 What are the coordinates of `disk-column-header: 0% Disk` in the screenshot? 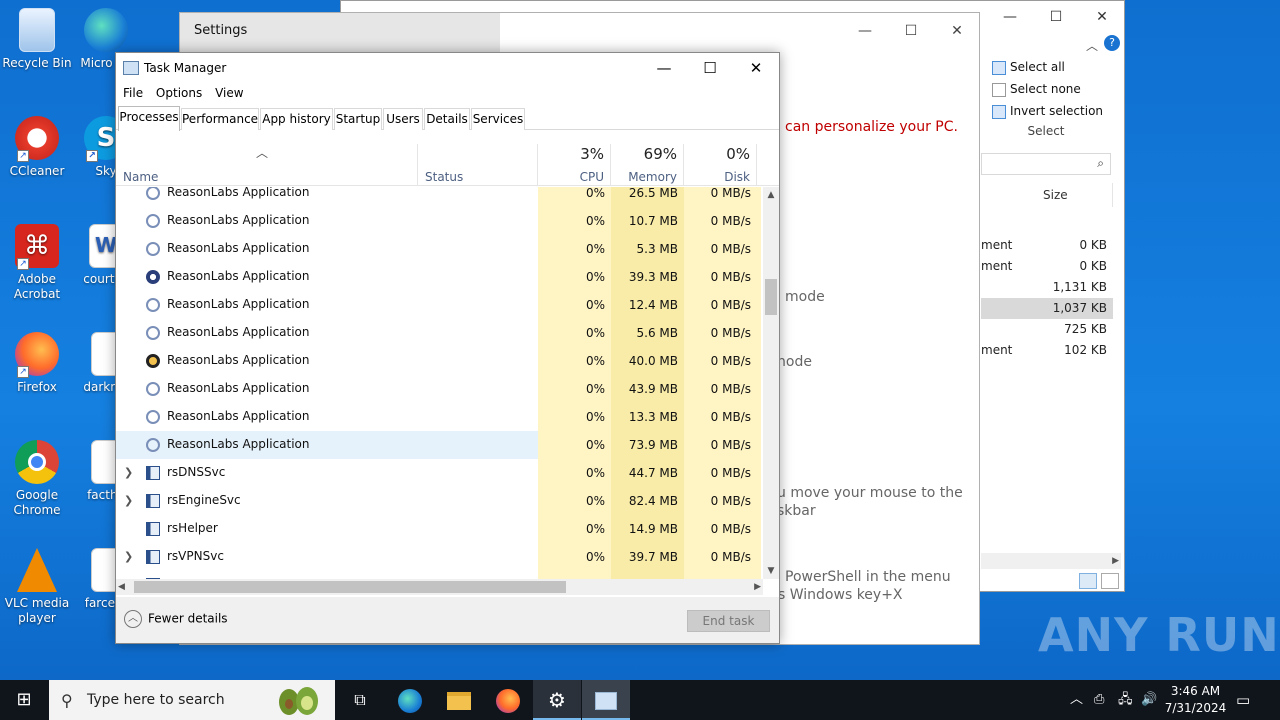 It's located at (720, 165).